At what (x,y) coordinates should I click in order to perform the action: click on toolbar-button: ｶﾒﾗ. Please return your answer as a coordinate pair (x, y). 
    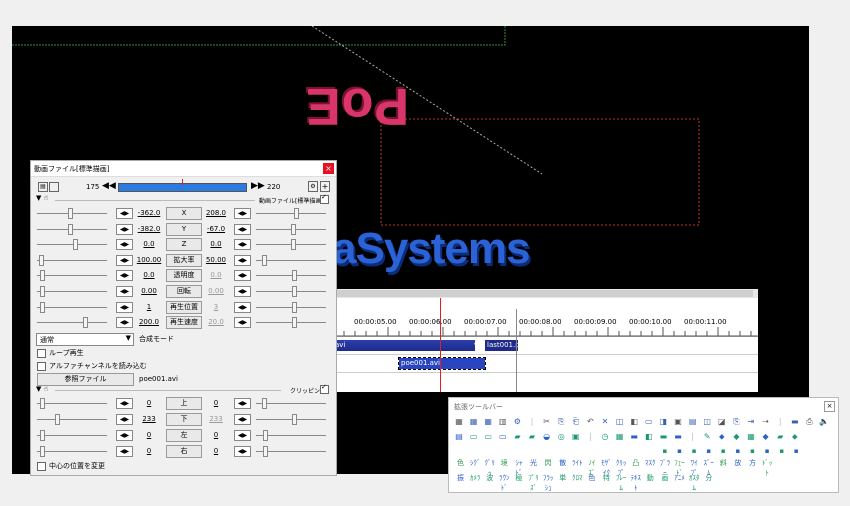
    Looking at the image, I should click on (475, 478).